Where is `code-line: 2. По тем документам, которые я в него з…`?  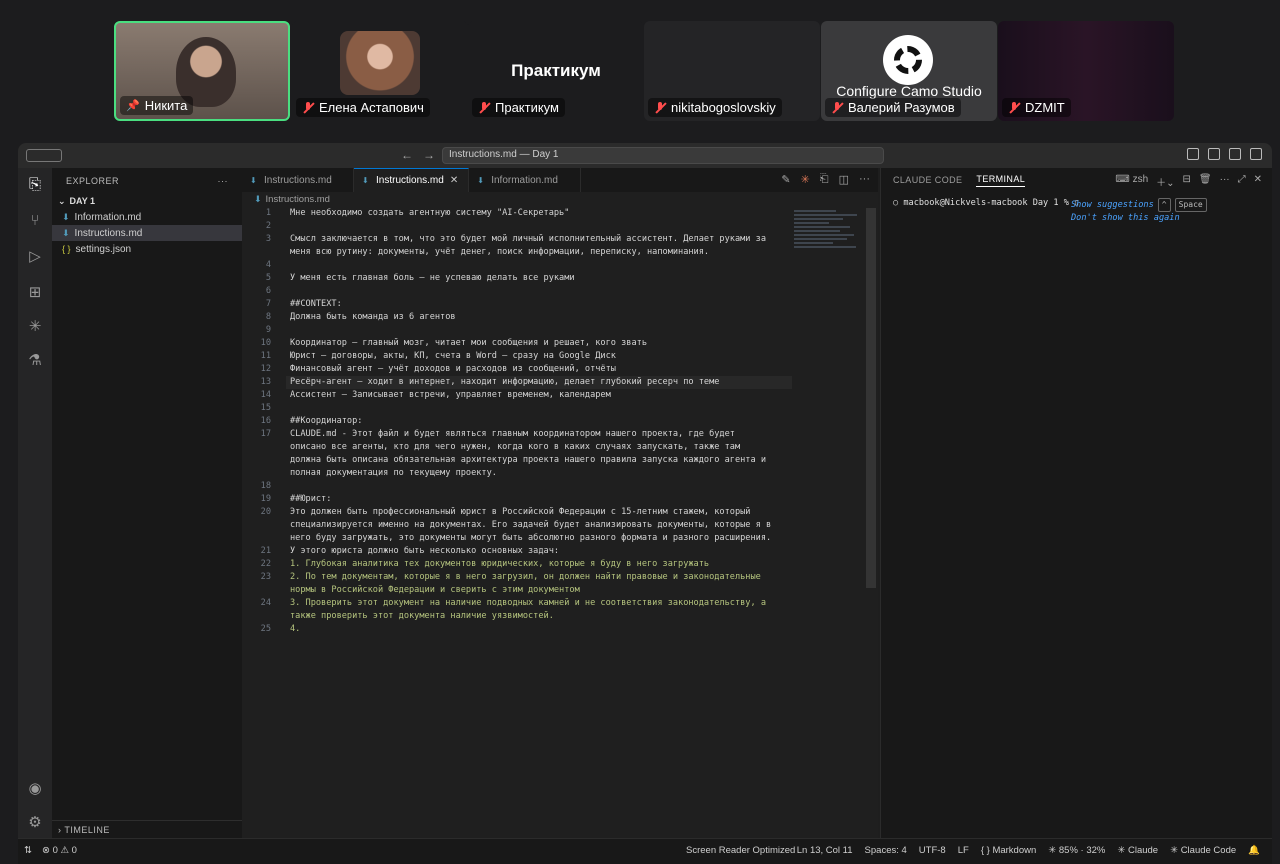
code-line: 2. По тем документам, которые я в него з… is located at coordinates (525, 577).